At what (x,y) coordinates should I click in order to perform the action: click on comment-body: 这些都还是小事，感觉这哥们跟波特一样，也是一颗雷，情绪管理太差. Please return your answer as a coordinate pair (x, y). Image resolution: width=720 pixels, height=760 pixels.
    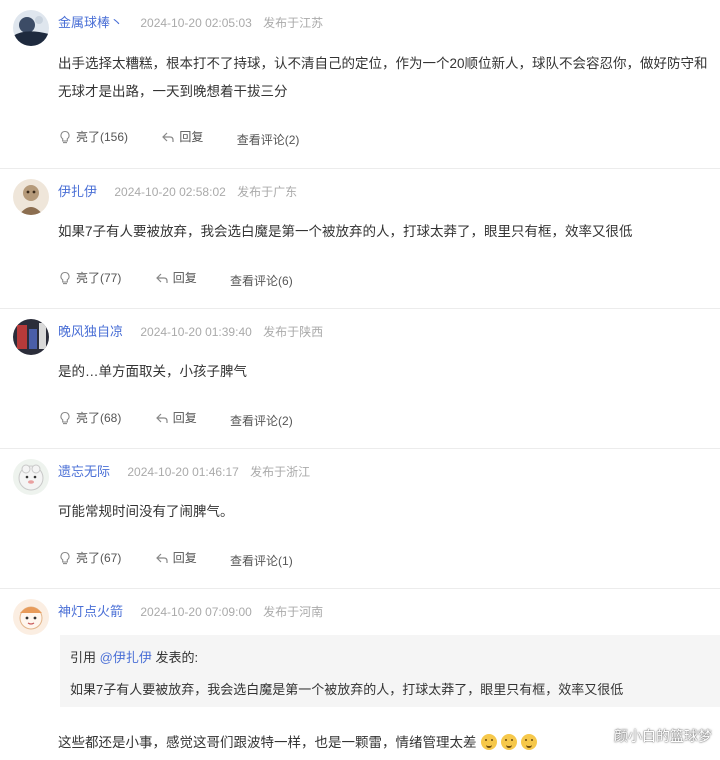
    Looking at the image, I should click on (384, 743).